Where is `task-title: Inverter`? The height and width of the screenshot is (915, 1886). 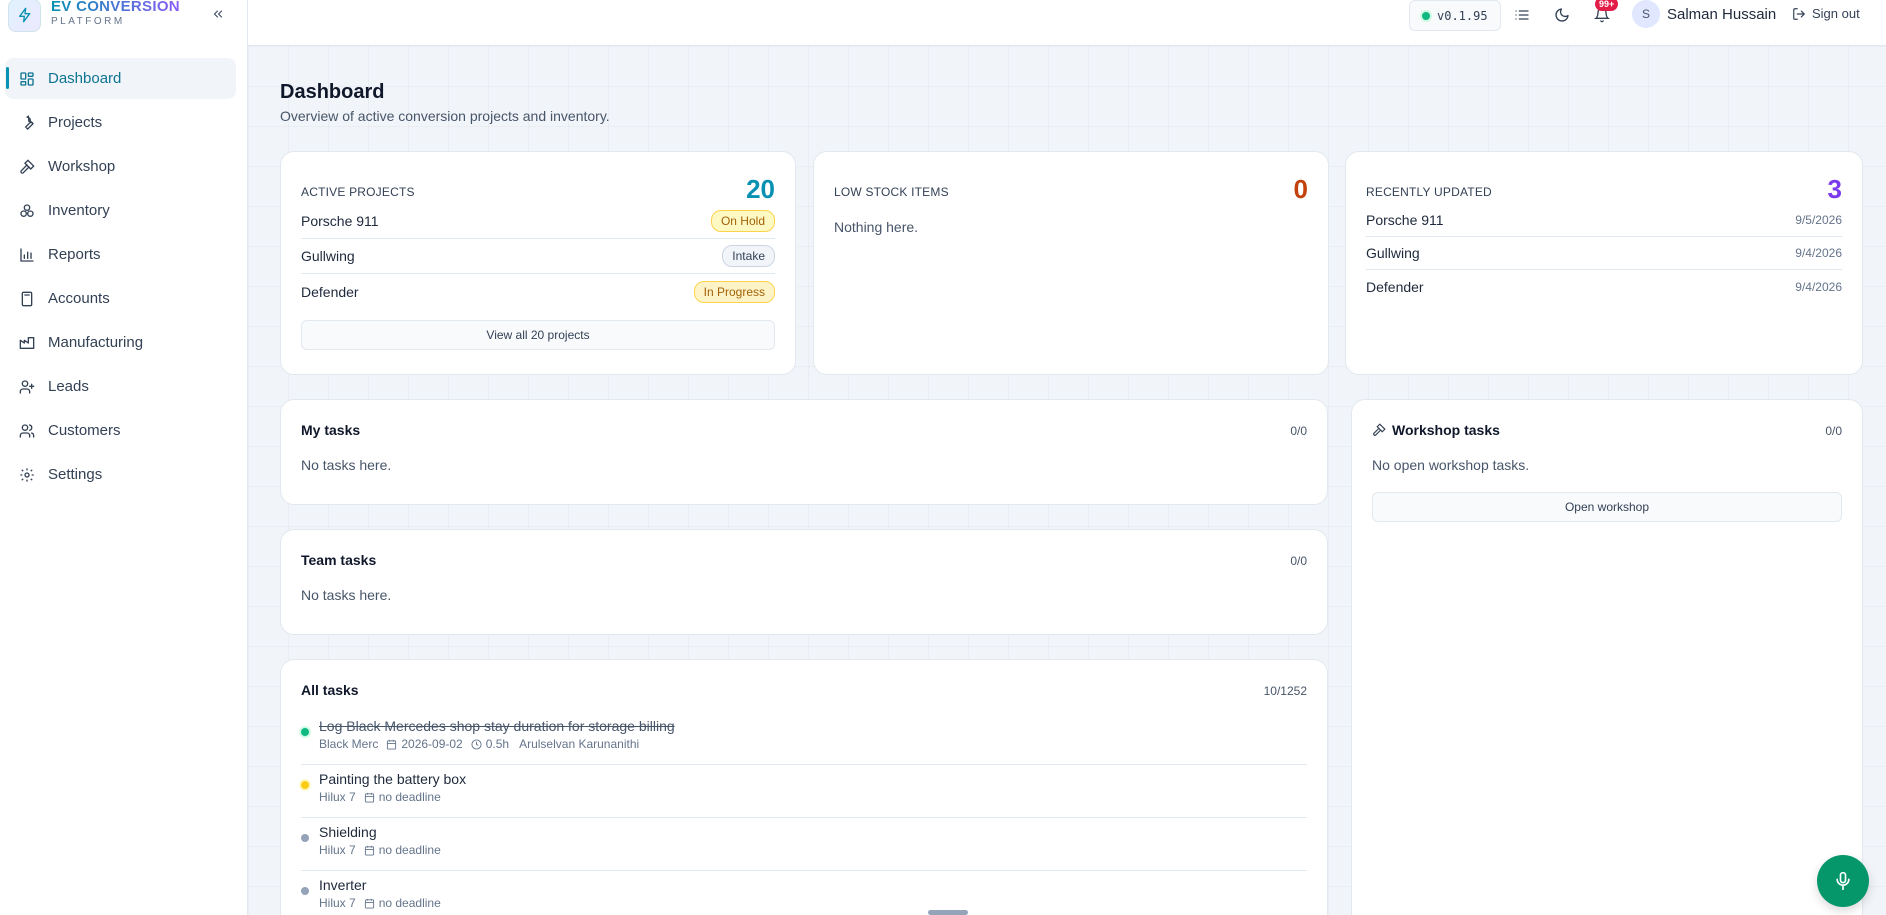
task-title: Inverter is located at coordinates (343, 885).